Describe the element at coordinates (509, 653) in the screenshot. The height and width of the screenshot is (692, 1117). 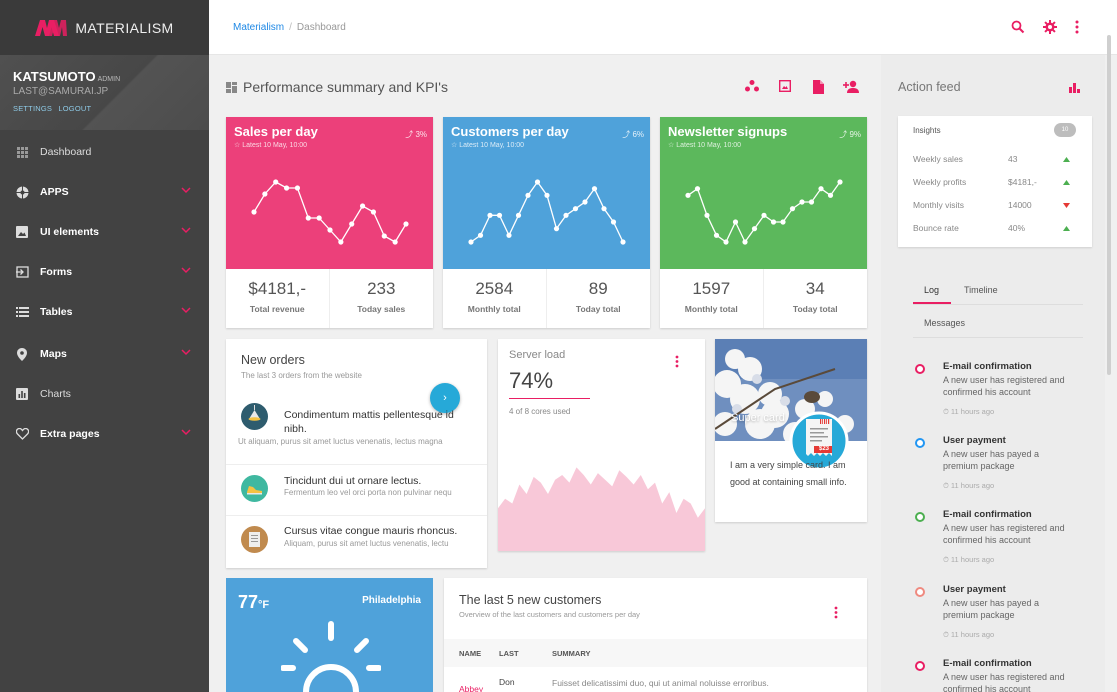
I see `column-header: LAST` at that location.